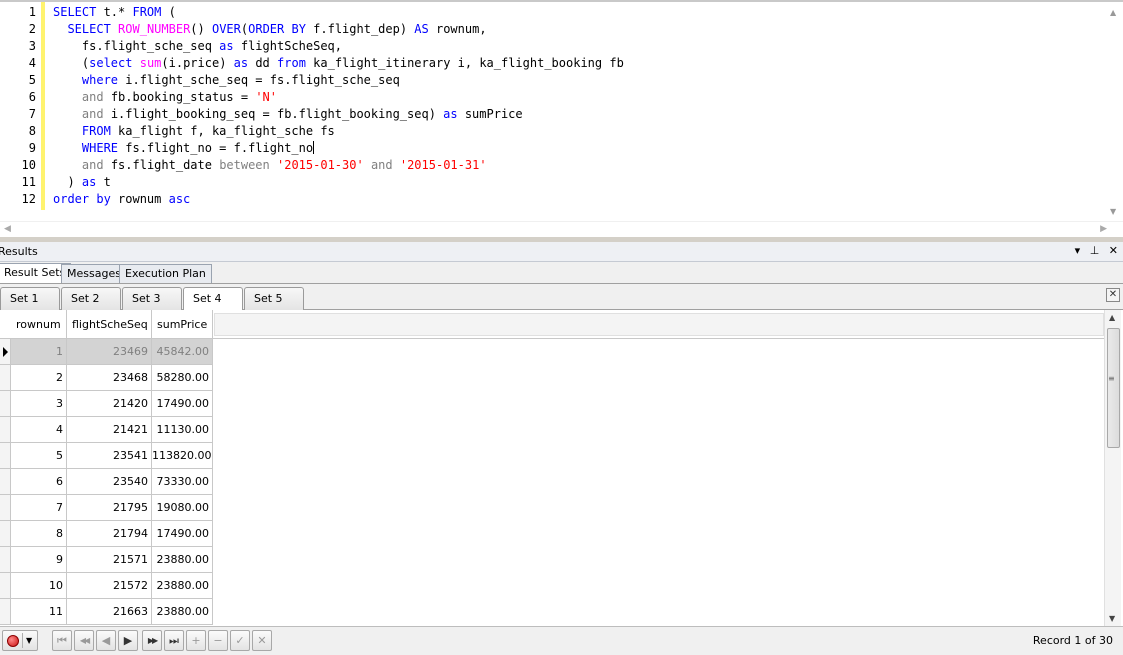 Image resolution: width=1123 pixels, height=655 pixels. What do you see at coordinates (94, 273) in the screenshot?
I see `tab-messages: Messages` at bounding box center [94, 273].